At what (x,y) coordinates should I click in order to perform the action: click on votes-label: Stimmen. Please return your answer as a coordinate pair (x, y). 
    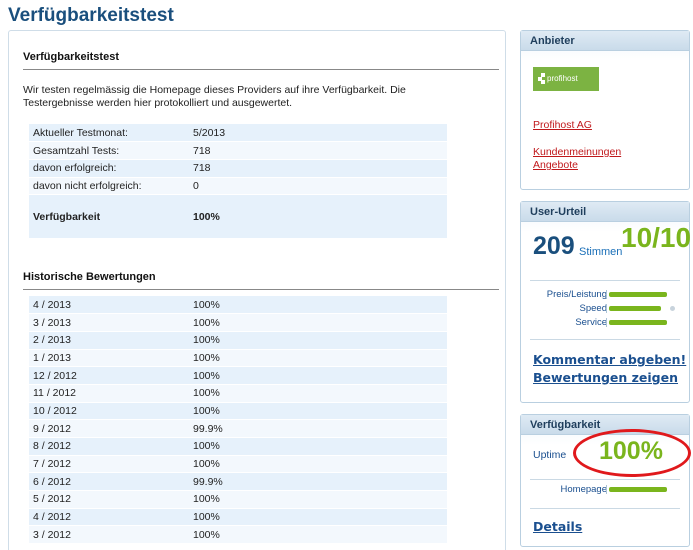
    Looking at the image, I should click on (601, 252).